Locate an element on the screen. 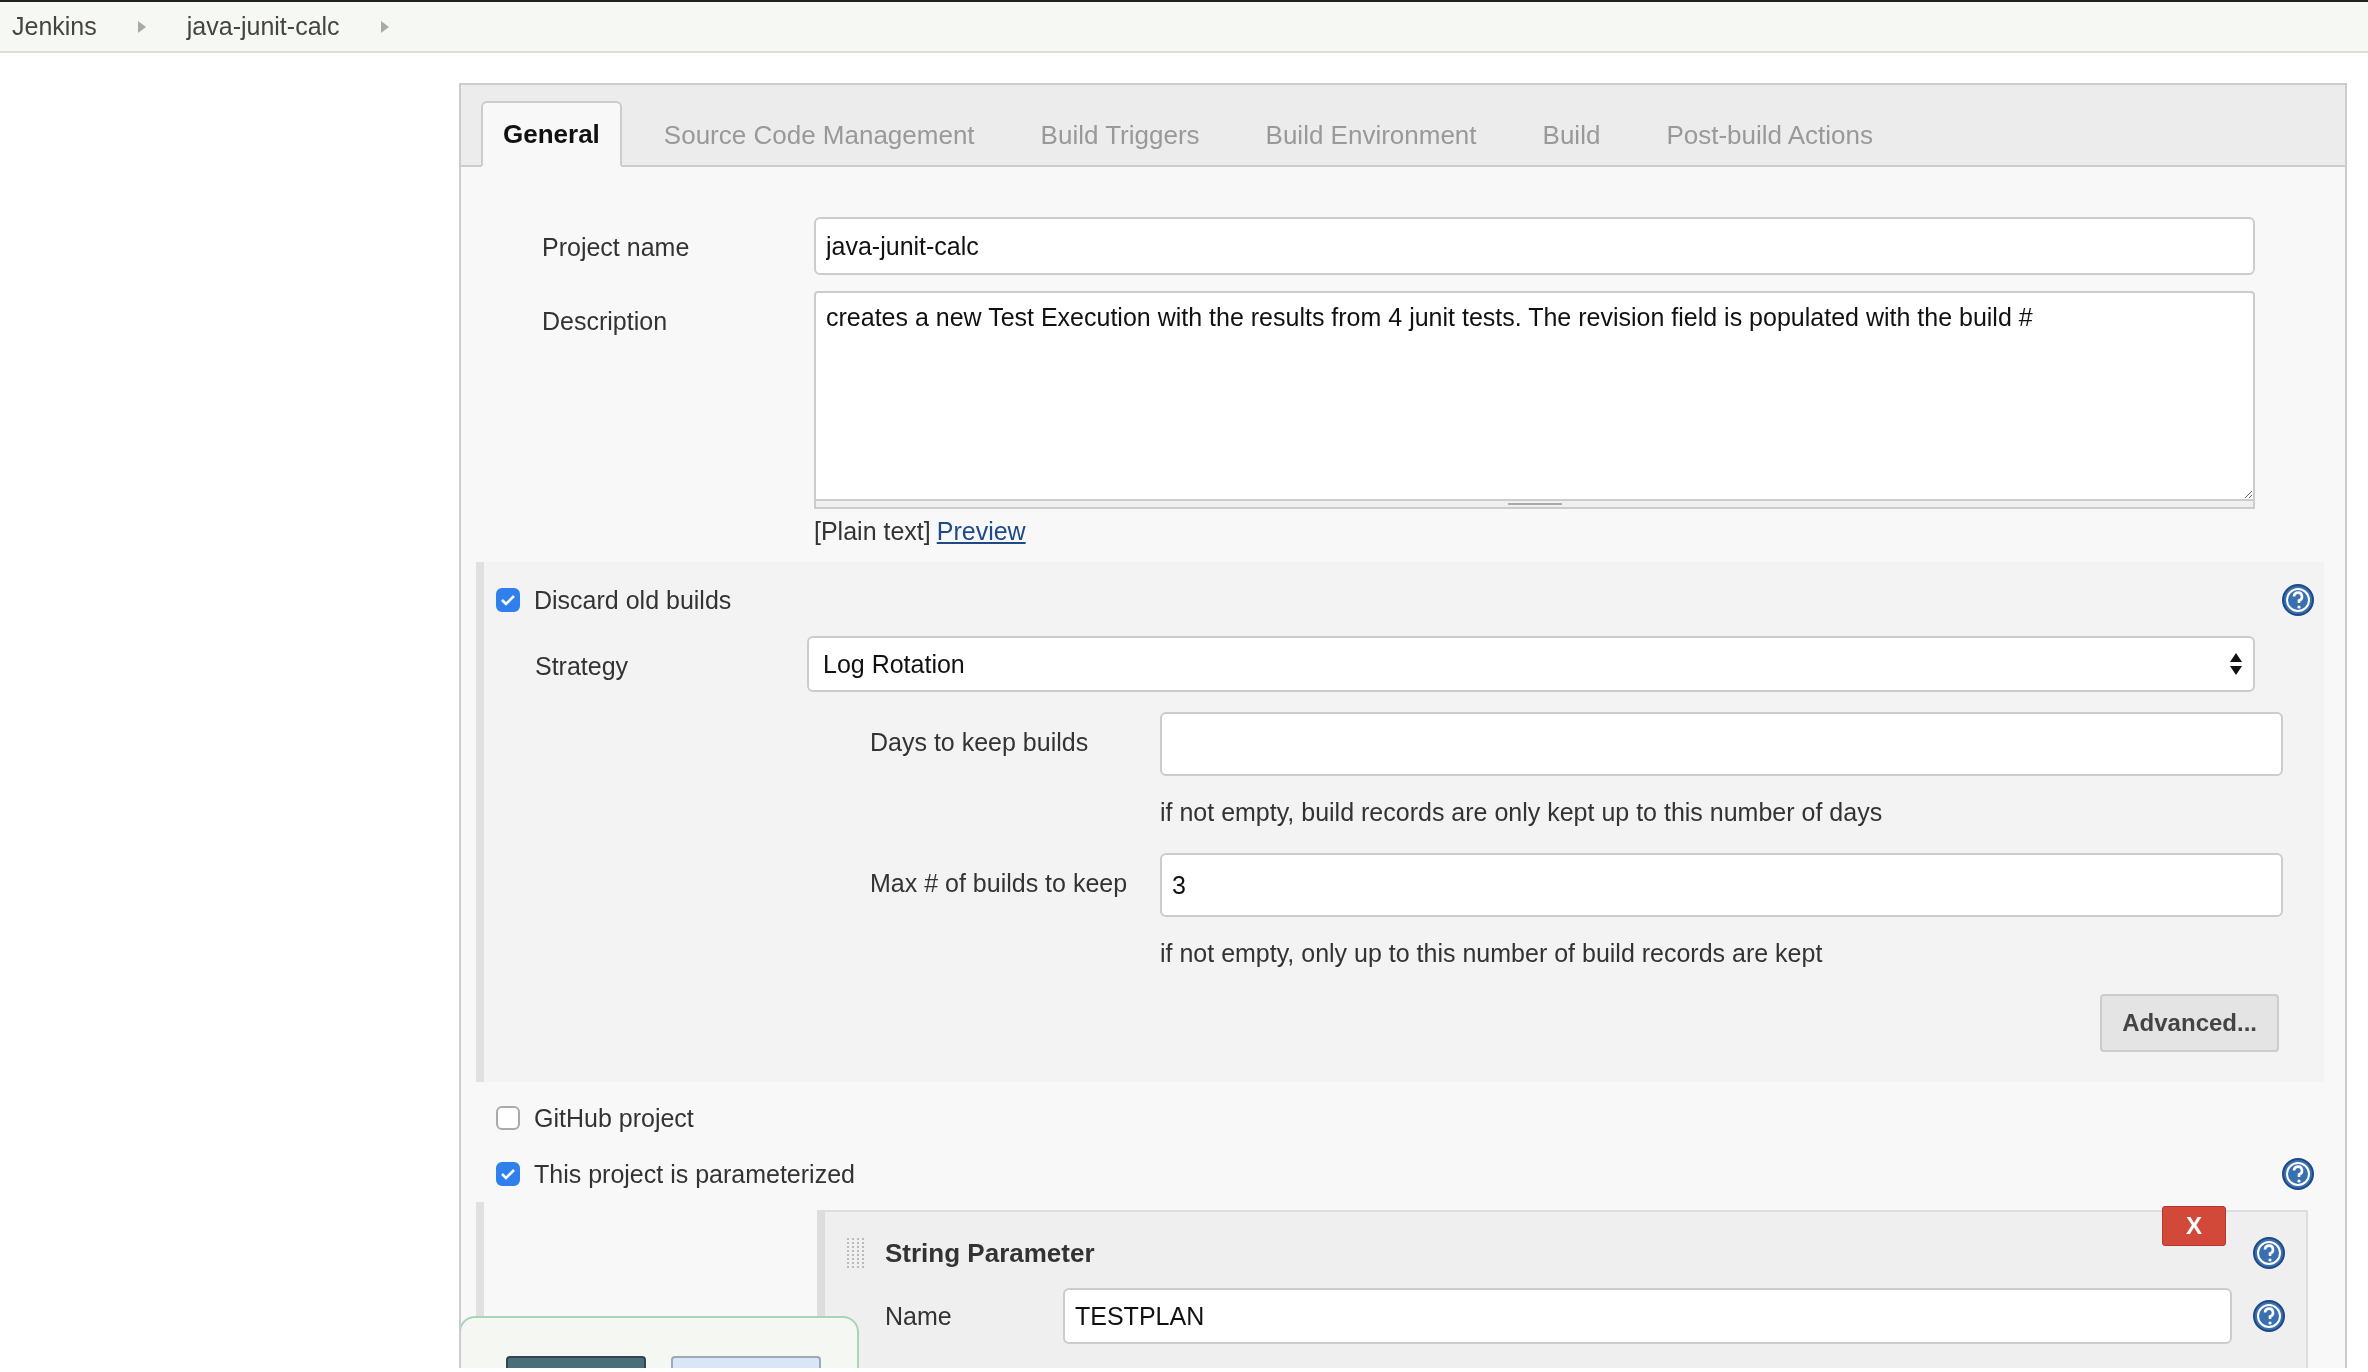  checkbox-label: GitHub project is located at coordinates (614, 1118).